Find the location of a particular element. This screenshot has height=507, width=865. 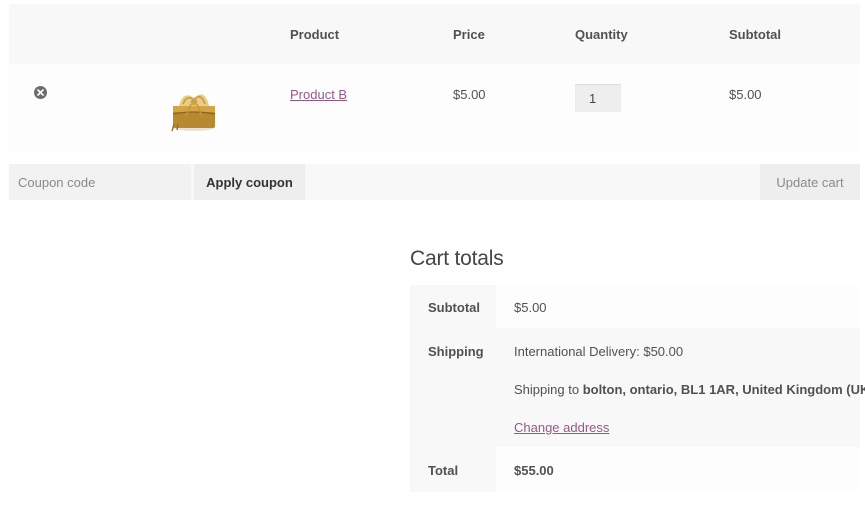

remove-item-icon is located at coordinates (40, 92).